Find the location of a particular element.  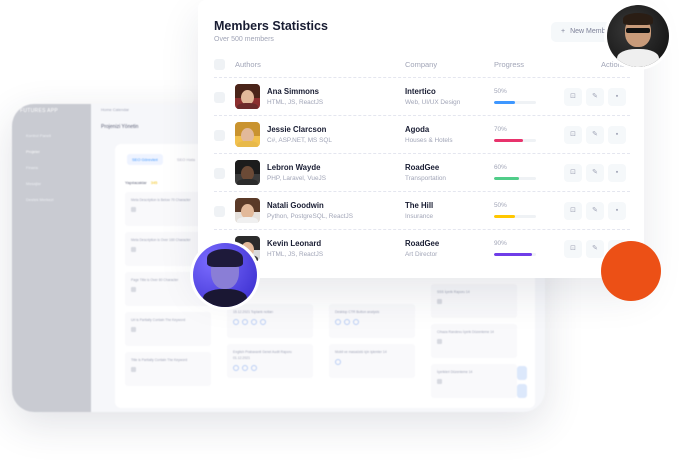

bg-breadcrumb: Home Calendar is located at coordinates (115, 109).